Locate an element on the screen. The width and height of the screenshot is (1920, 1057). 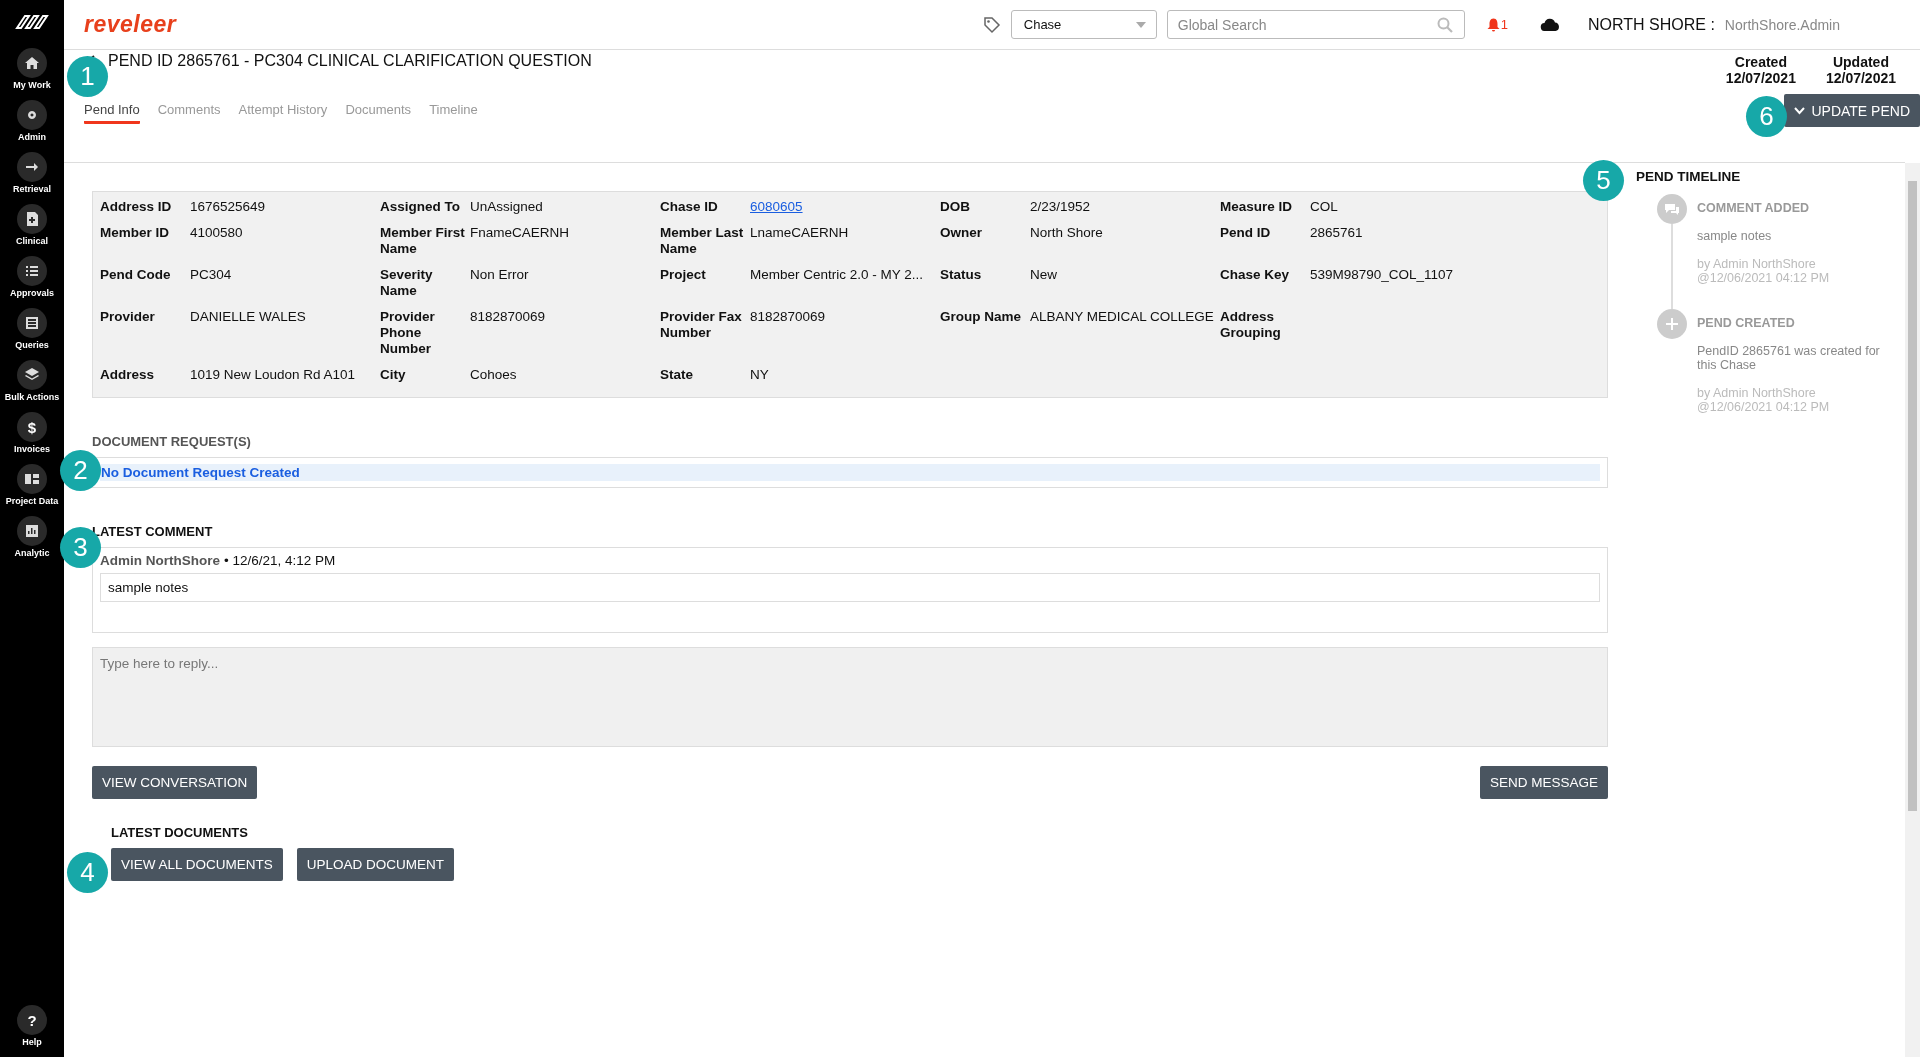
field-label: Provider is located at coordinates (128, 317).